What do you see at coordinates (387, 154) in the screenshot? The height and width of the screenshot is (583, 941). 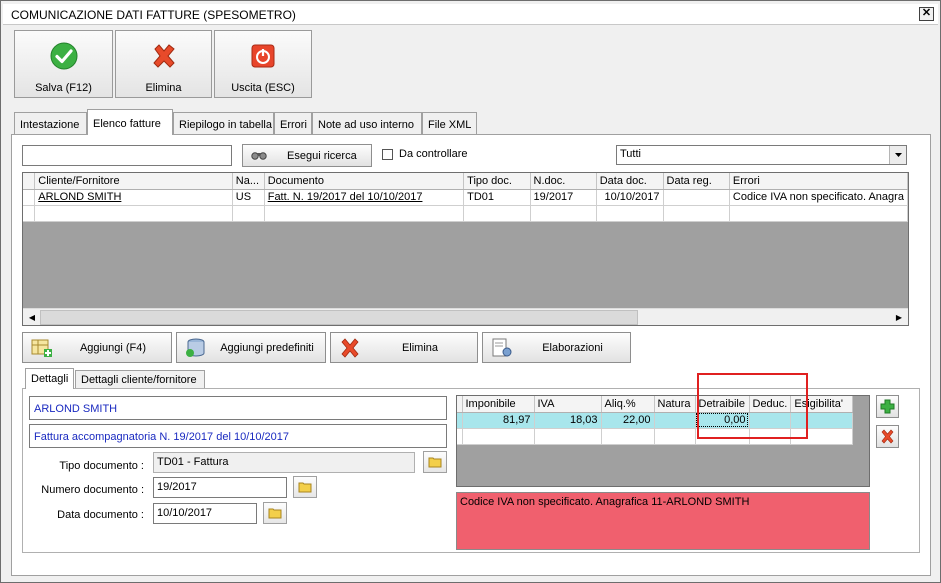 I see `da-controllare-checkbox` at bounding box center [387, 154].